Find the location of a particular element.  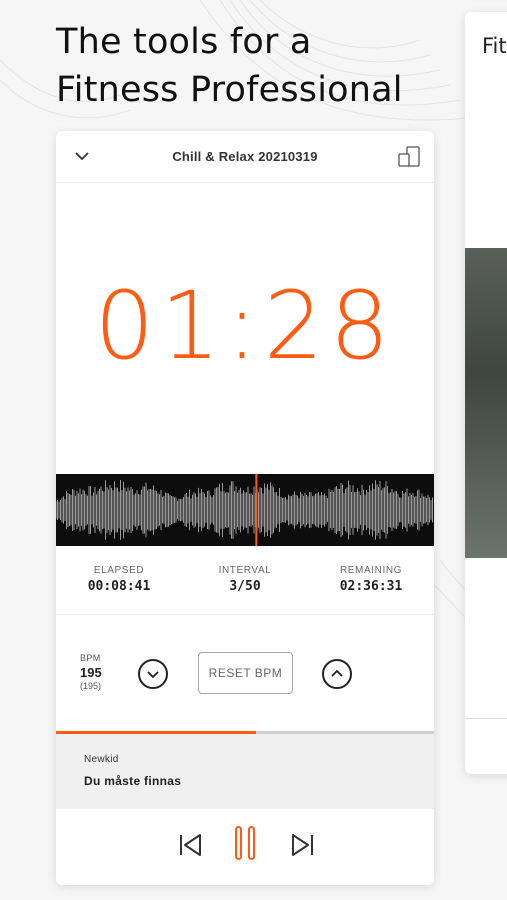

remaining-stat: REMAINING 02:36:31 is located at coordinates (371, 579).